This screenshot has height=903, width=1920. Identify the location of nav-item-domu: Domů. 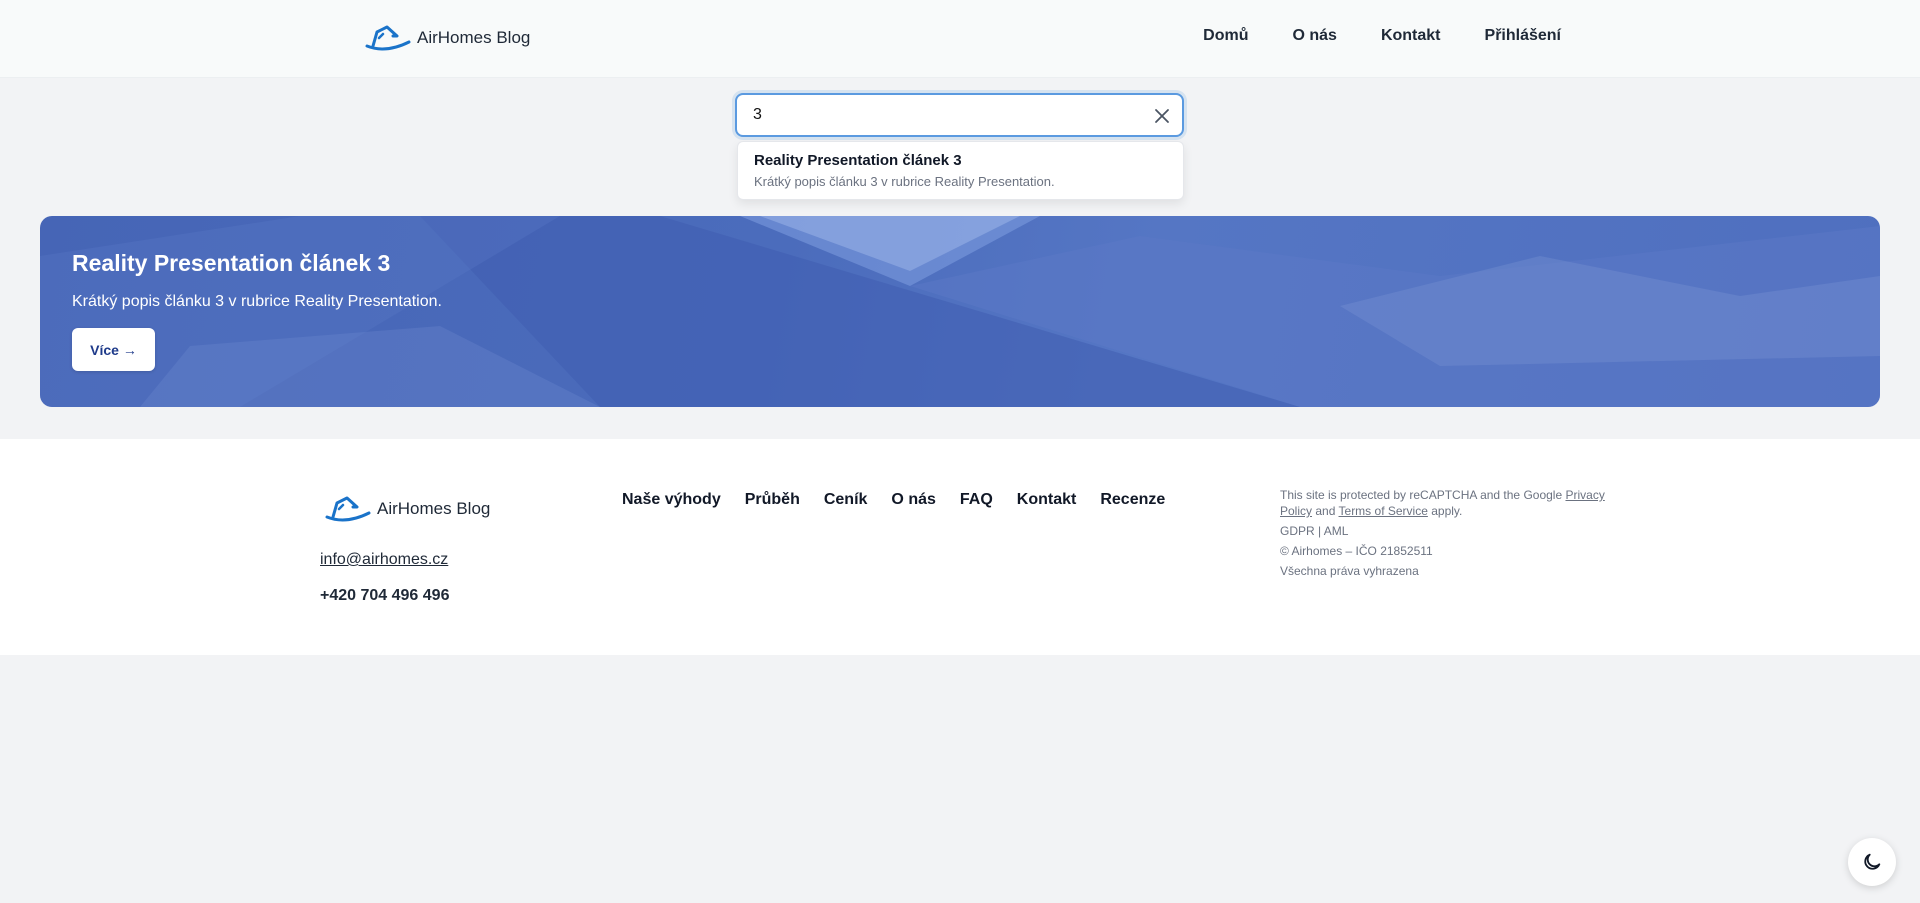
(1225, 36).